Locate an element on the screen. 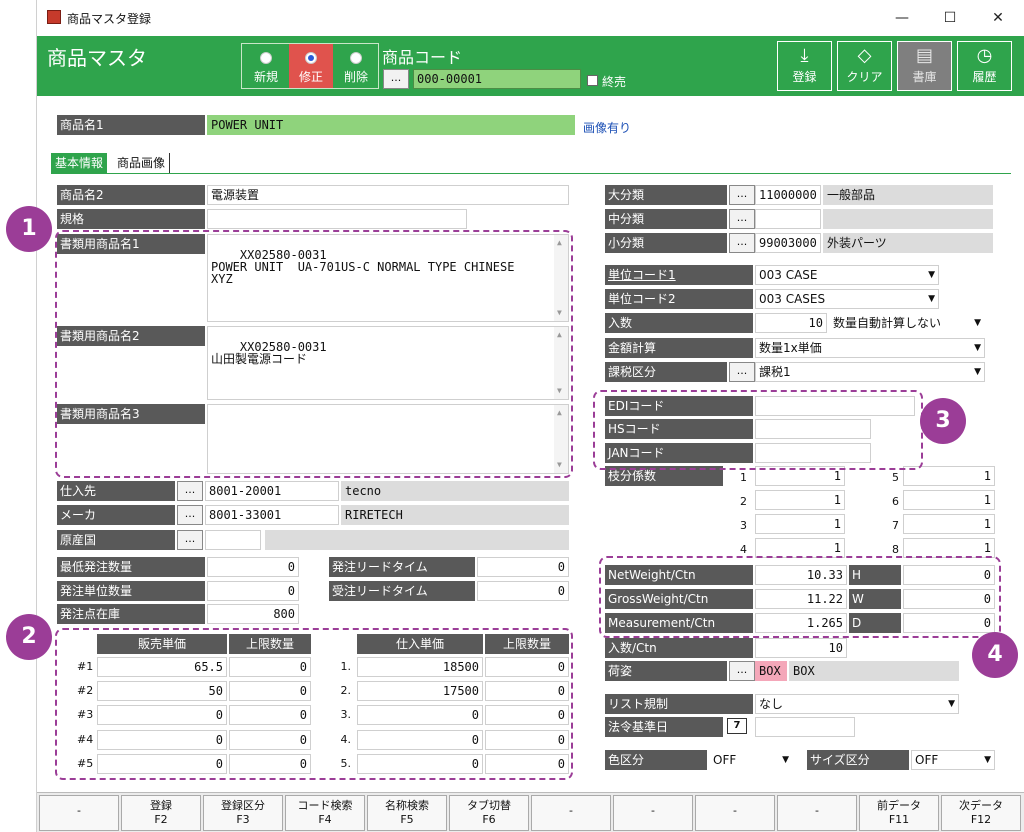  mode-delete-label: 削除 is located at coordinates (355, 77).